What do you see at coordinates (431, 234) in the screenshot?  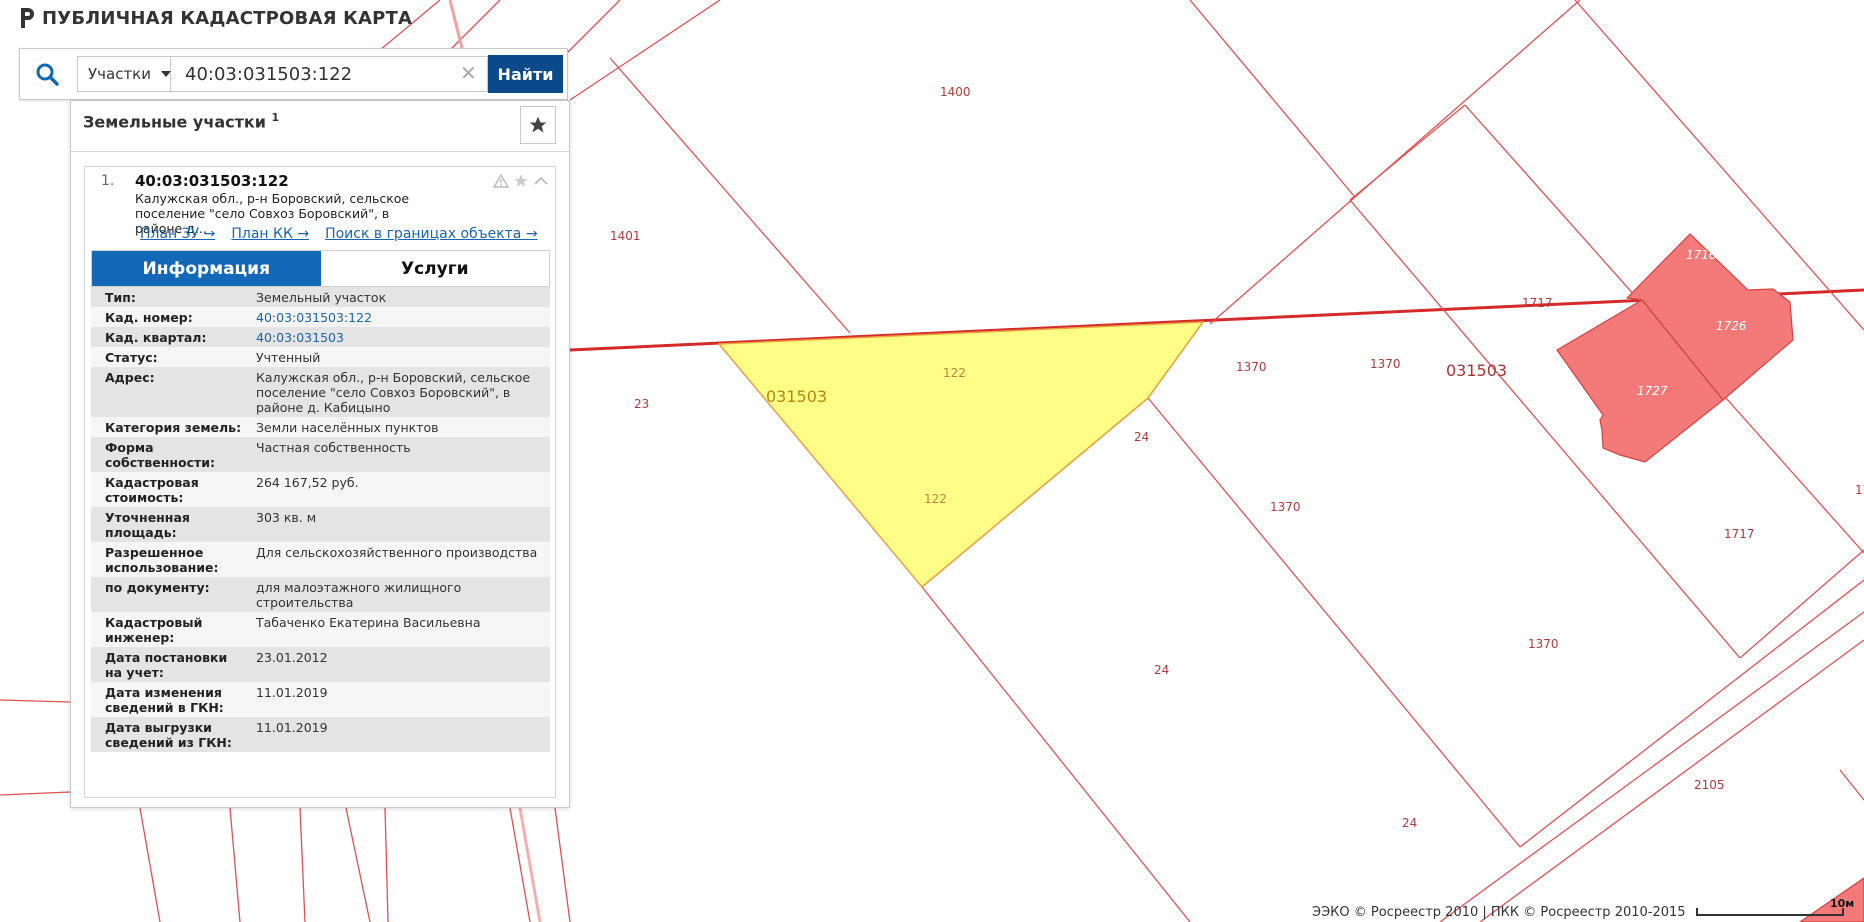 I see `search-in-bounds-link: Поиск в границах объекта →` at bounding box center [431, 234].